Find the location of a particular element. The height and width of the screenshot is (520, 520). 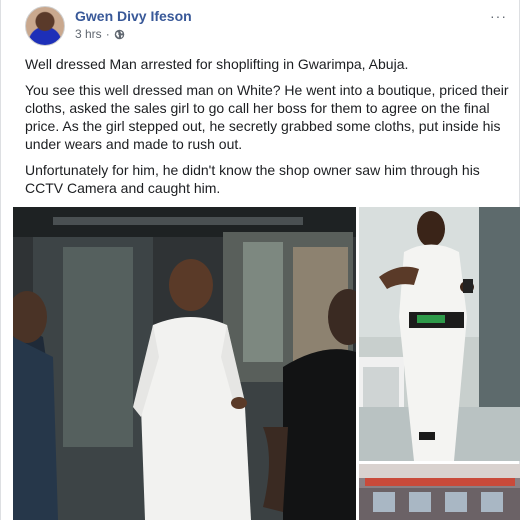

ellipsis-icon: ··· is located at coordinates (498, 16).